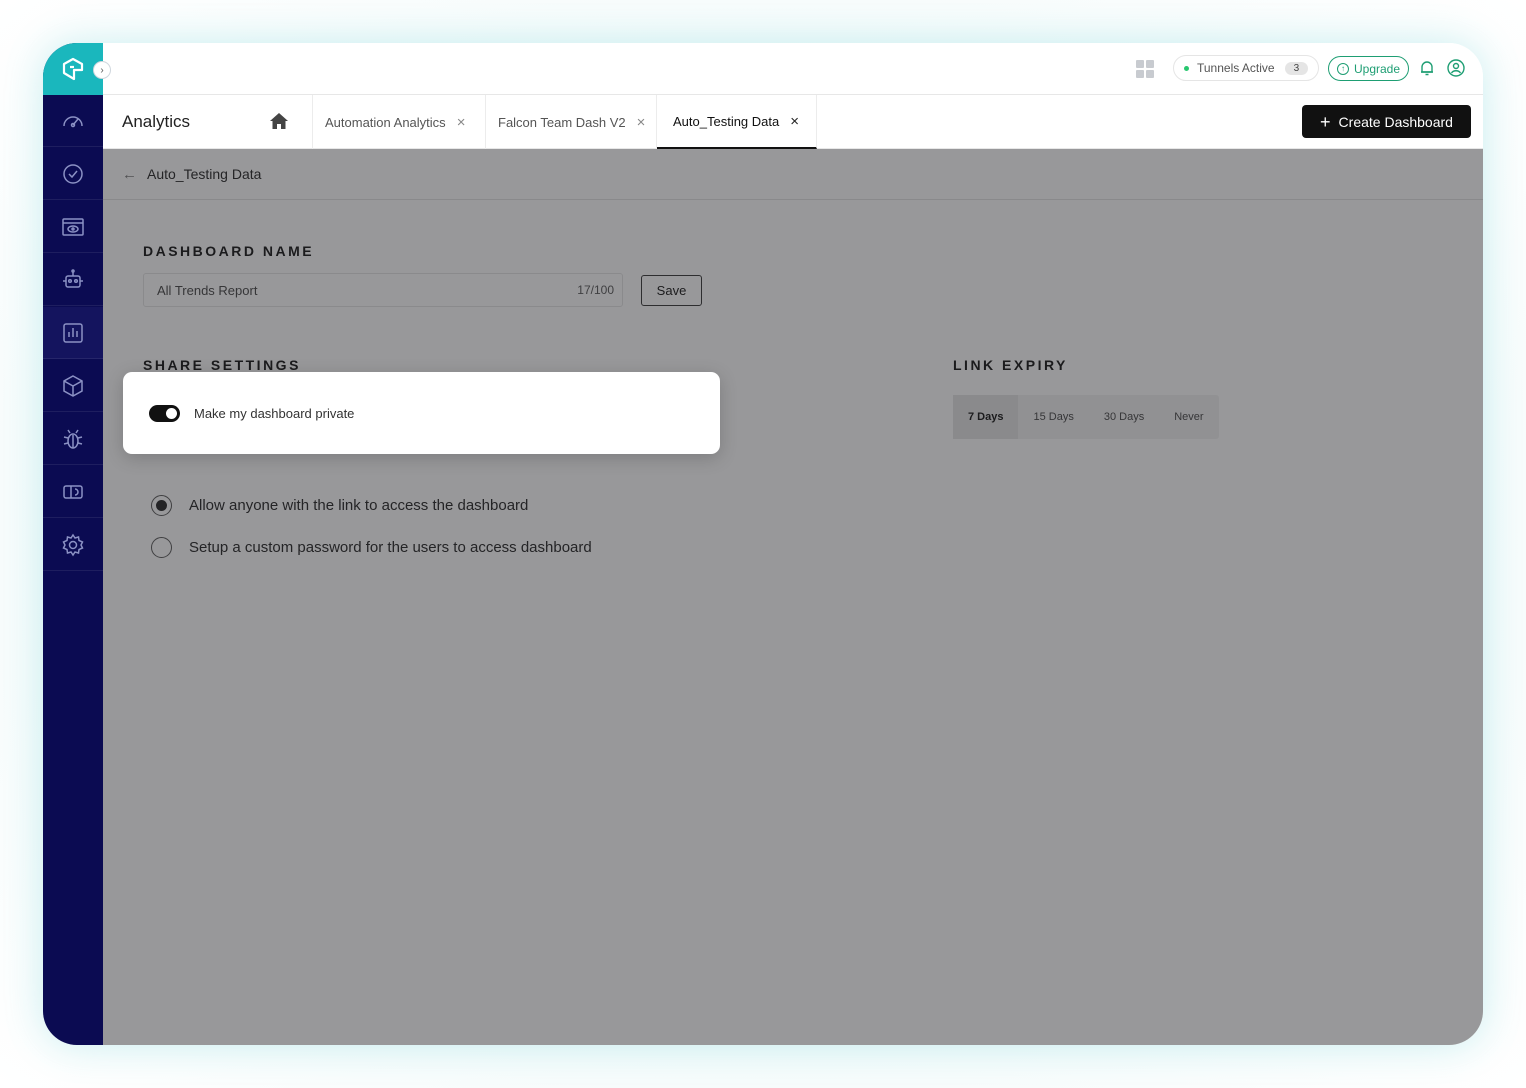 The height and width of the screenshot is (1088, 1526). I want to click on tab-falcon-team-dash: Falcon Team Dash V2 ×, so click(571, 122).